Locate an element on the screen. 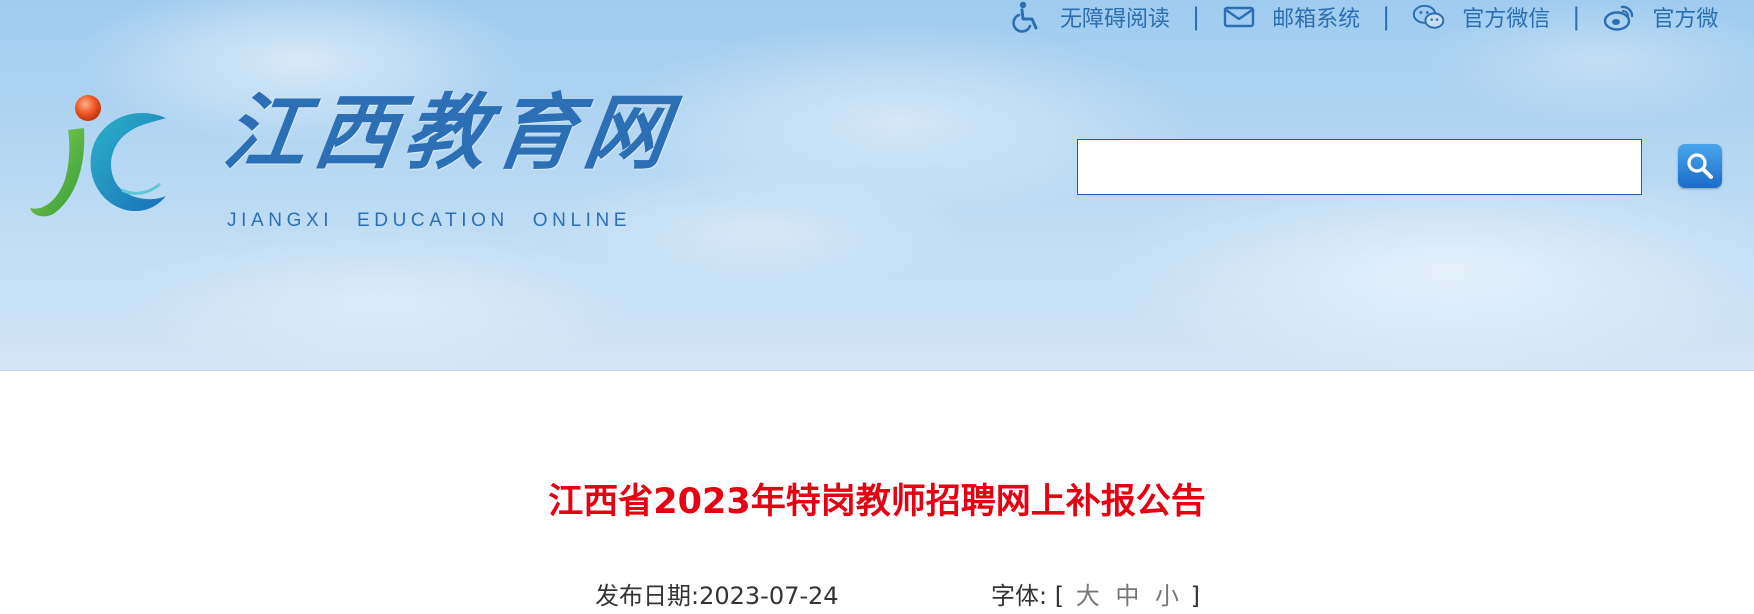 This screenshot has width=1754, height=614. publish-date: 发布日期:2023-07-24 is located at coordinates (717, 593).